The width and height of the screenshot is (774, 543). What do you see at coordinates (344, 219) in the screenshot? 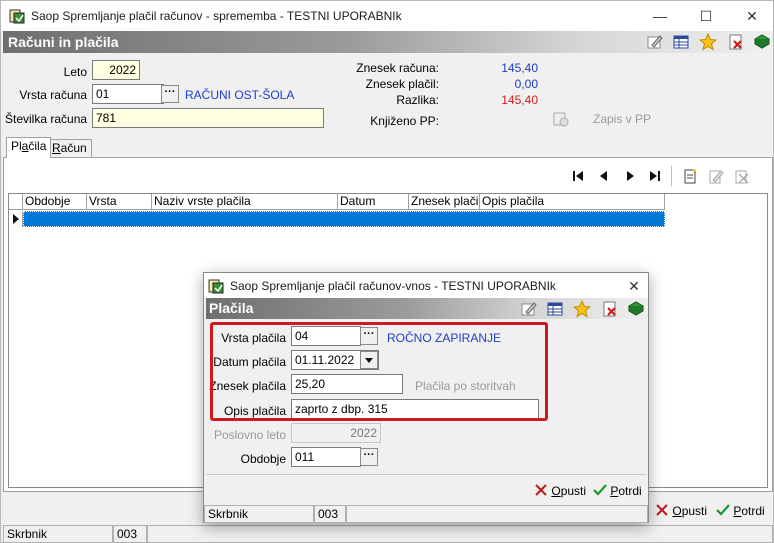
I see `row-highlight` at bounding box center [344, 219].